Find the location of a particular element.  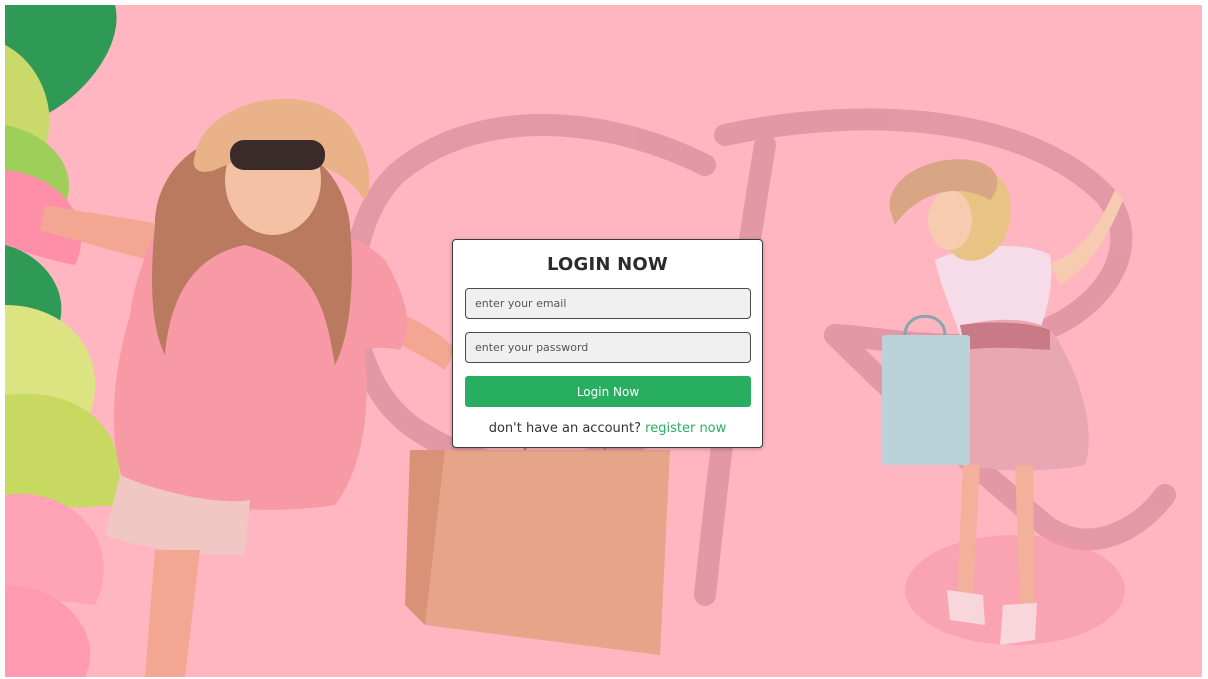

login-title: LOGIN NOW is located at coordinates (607, 264).